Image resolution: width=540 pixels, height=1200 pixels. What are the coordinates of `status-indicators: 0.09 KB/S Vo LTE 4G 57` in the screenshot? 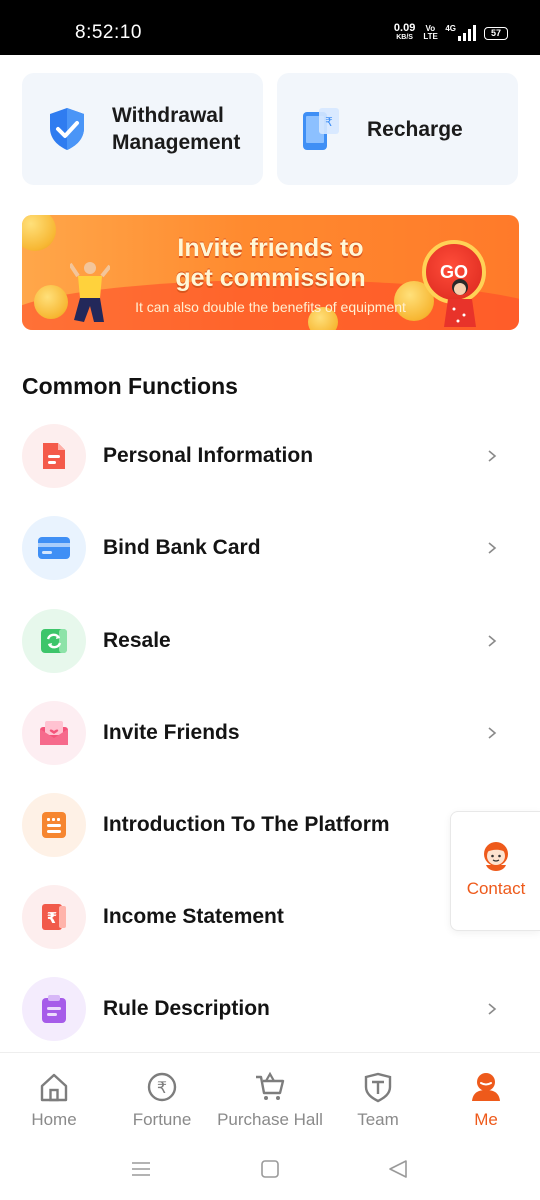 It's located at (451, 32).